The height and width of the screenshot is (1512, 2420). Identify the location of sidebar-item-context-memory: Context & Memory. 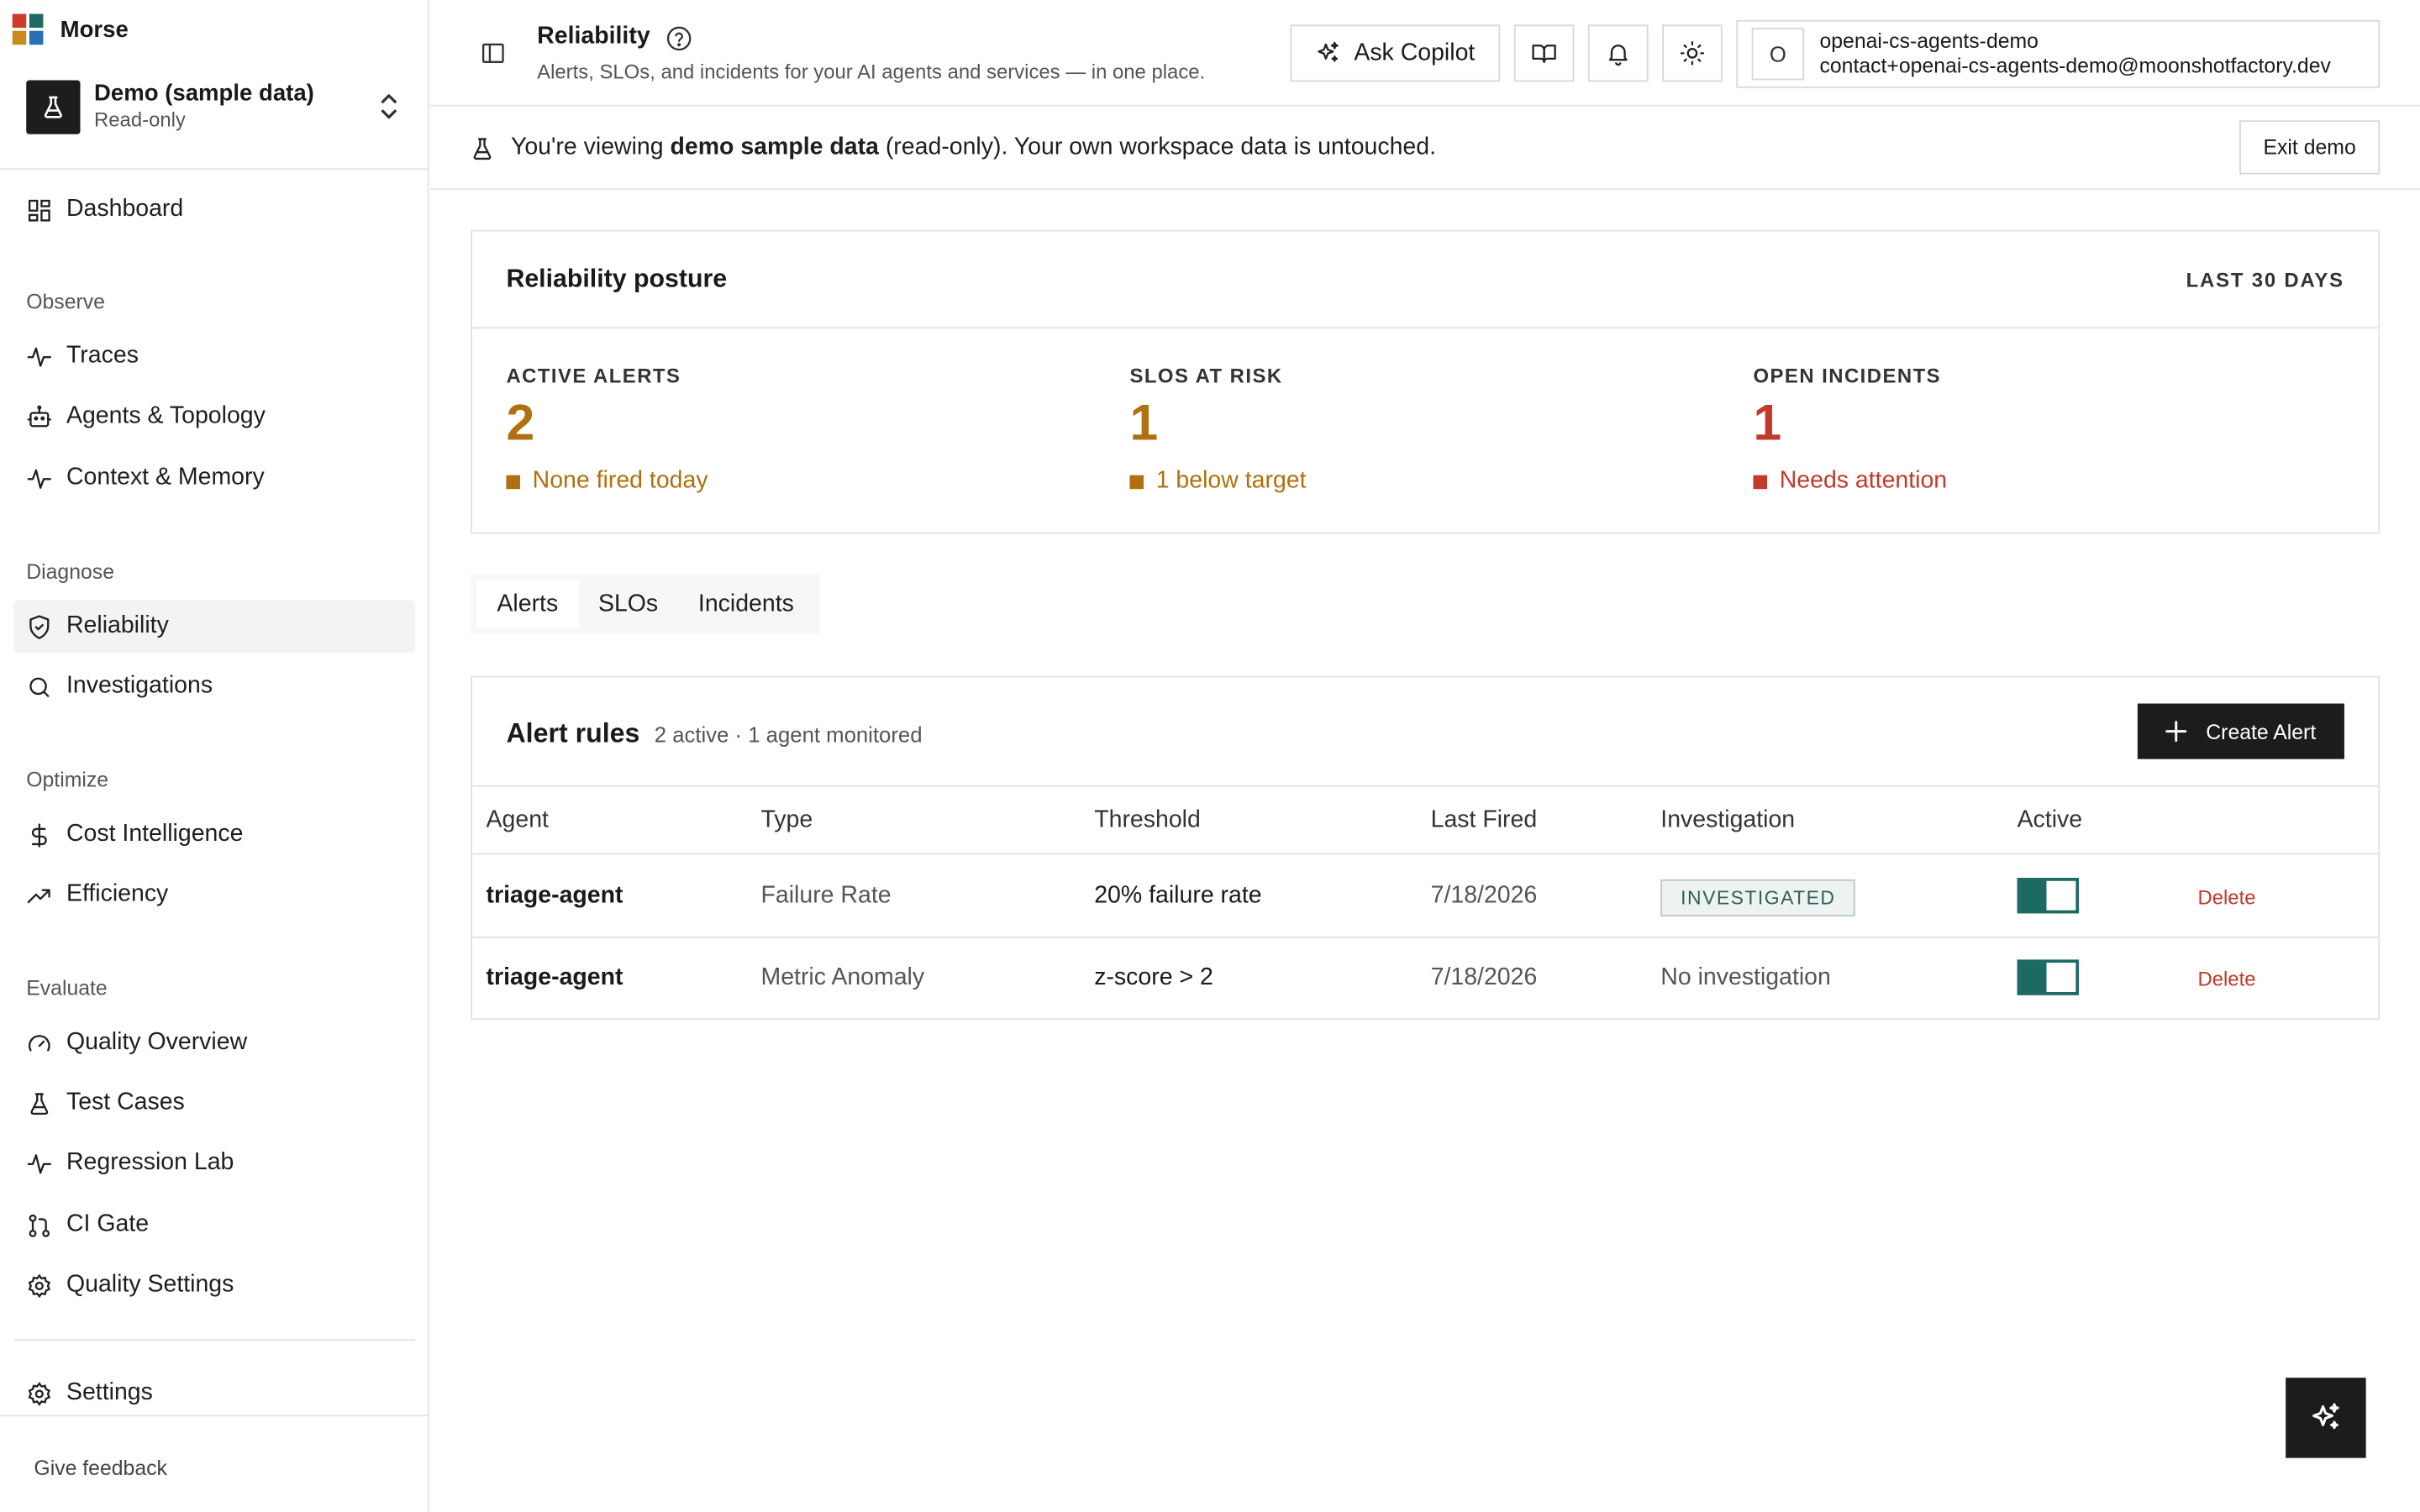
(215, 478).